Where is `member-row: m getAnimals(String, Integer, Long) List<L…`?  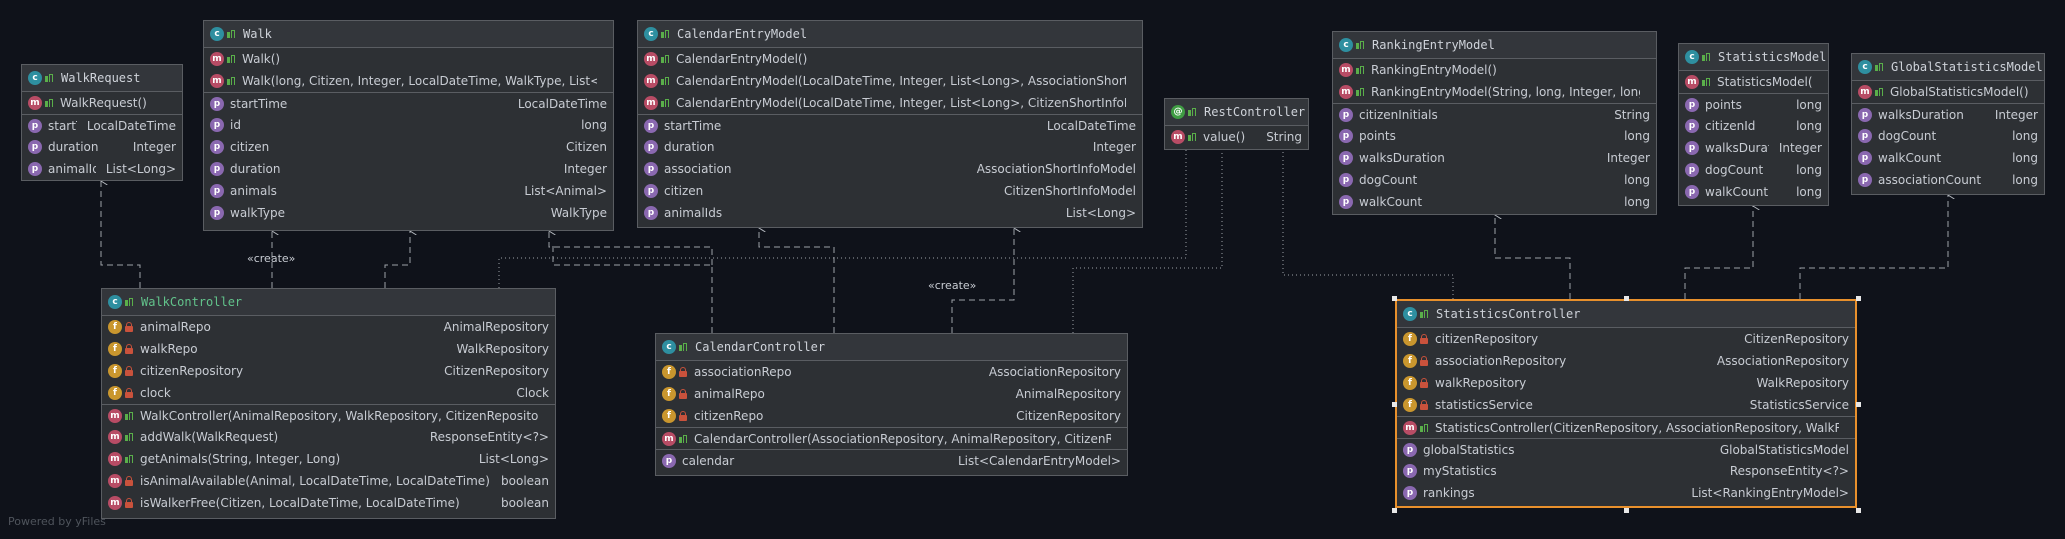 member-row: m getAnimals(String, Integer, Long) List<L… is located at coordinates (328, 459).